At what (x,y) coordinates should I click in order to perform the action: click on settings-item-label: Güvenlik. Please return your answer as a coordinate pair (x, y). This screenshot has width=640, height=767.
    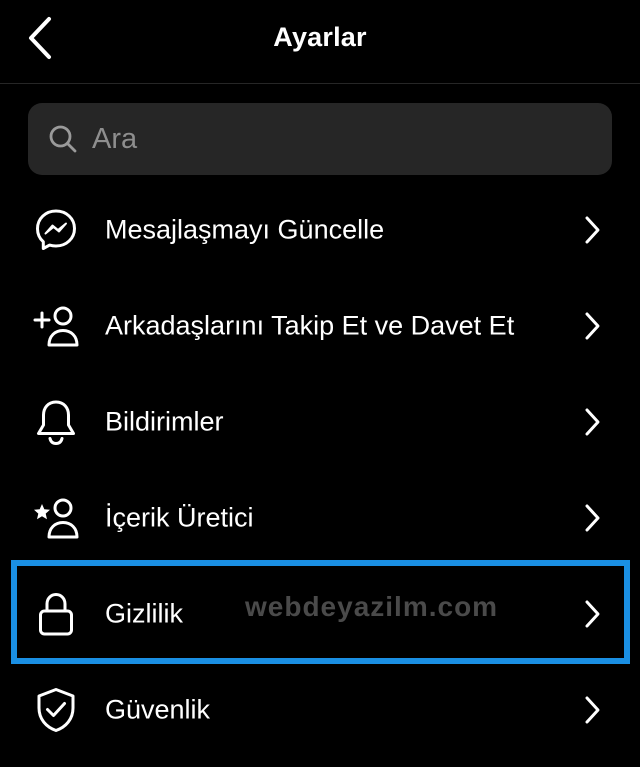
    Looking at the image, I should click on (158, 709).